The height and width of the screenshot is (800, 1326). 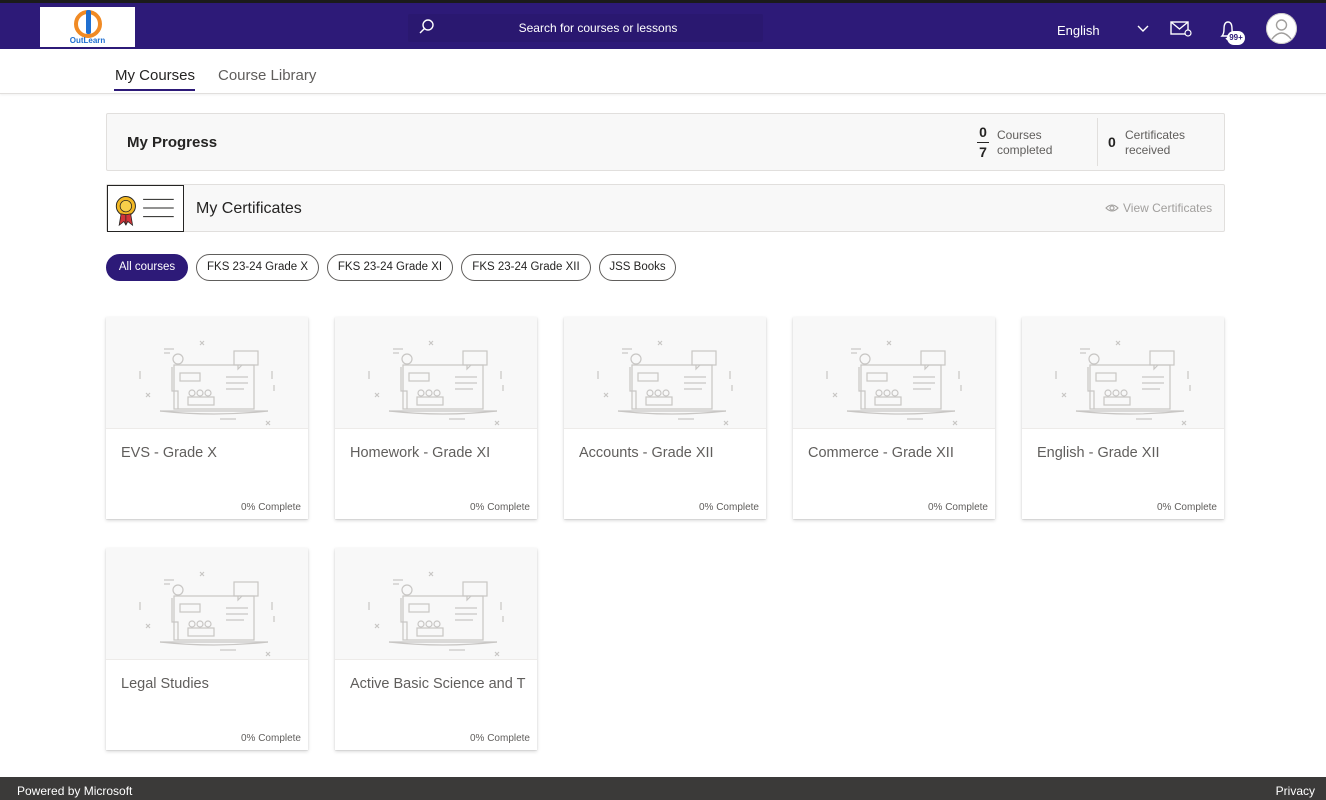 I want to click on courses-label-line1: Courses, so click(x=1019, y=135).